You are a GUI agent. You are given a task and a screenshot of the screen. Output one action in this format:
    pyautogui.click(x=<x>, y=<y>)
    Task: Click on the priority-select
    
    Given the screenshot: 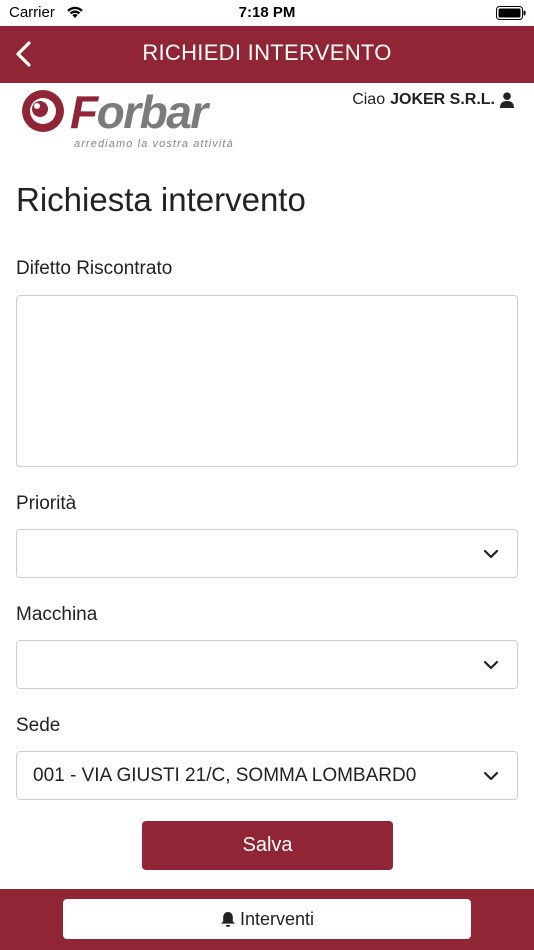 What is the action you would take?
    pyautogui.click(x=267, y=553)
    